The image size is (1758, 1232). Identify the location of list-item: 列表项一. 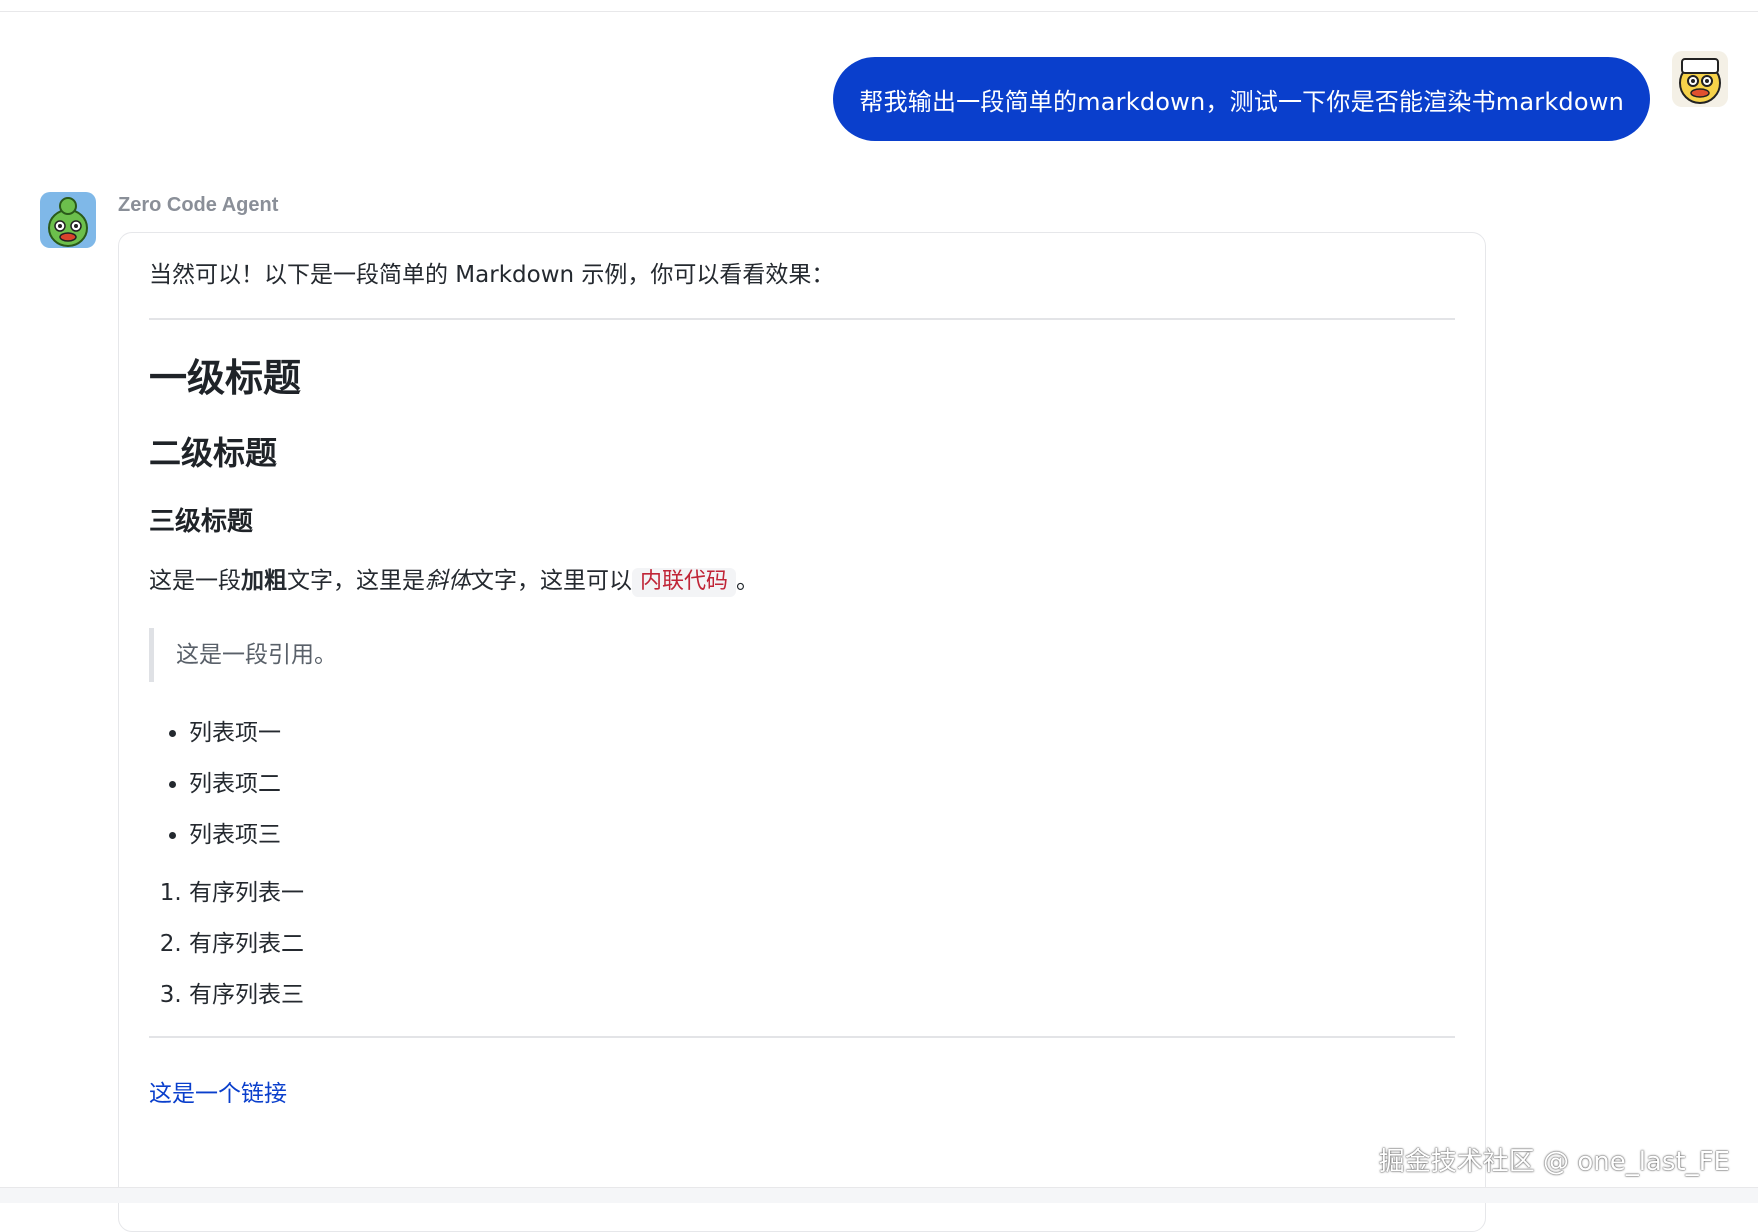
(822, 733).